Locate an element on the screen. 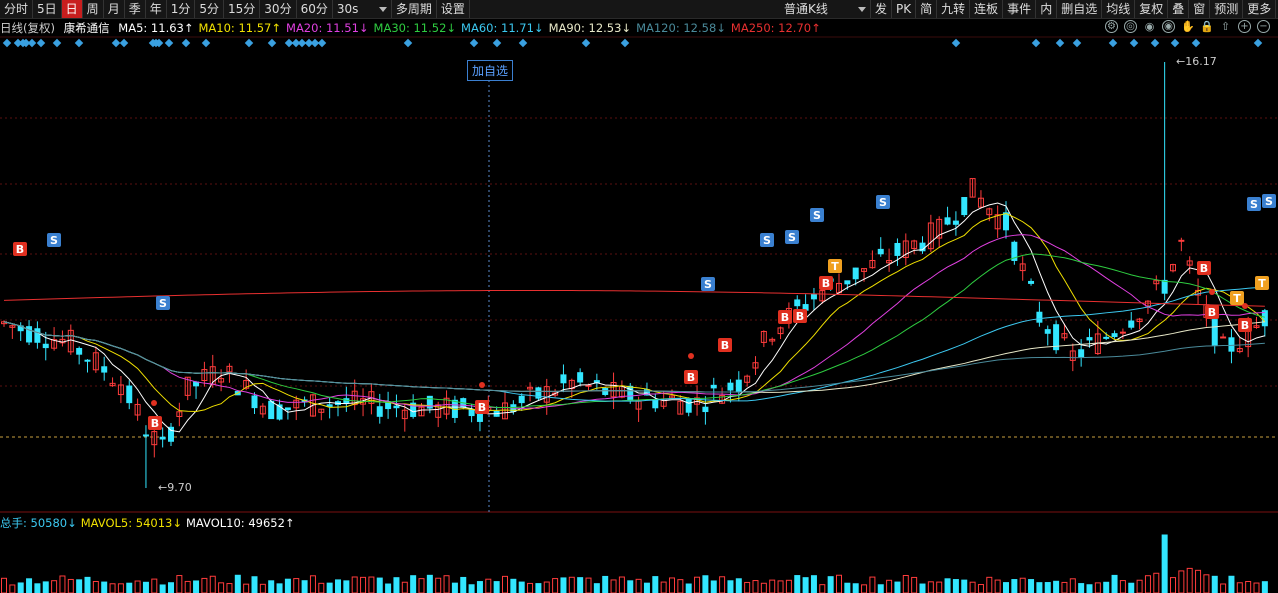 This screenshot has width=1278, height=593. add-favorite-button: 加自选 is located at coordinates (490, 70).